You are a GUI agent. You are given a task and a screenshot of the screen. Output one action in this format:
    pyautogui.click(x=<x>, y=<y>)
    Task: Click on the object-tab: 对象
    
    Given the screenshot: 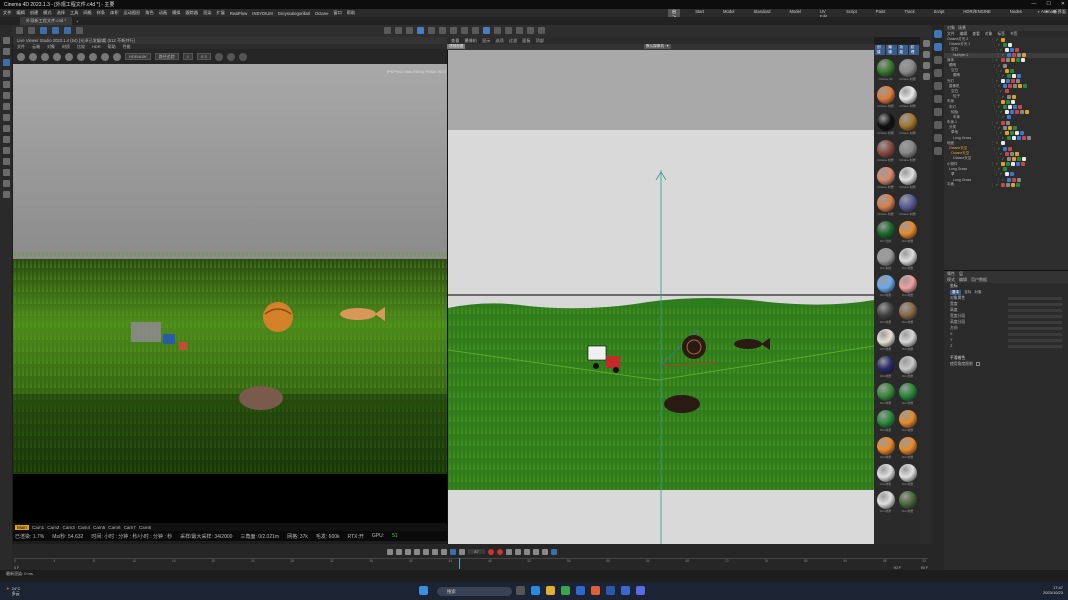 What is the action you would take?
    pyautogui.click(x=951, y=28)
    